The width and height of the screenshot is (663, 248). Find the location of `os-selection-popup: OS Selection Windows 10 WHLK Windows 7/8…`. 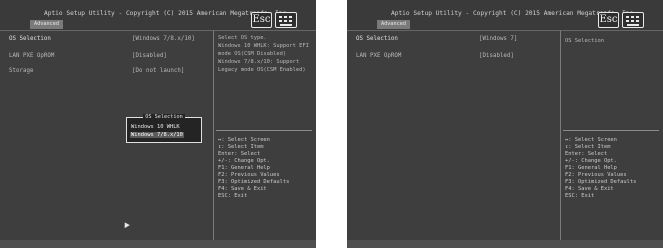

os-selection-popup: OS Selection Windows 10 WHLK Windows 7/8… is located at coordinates (164, 128).